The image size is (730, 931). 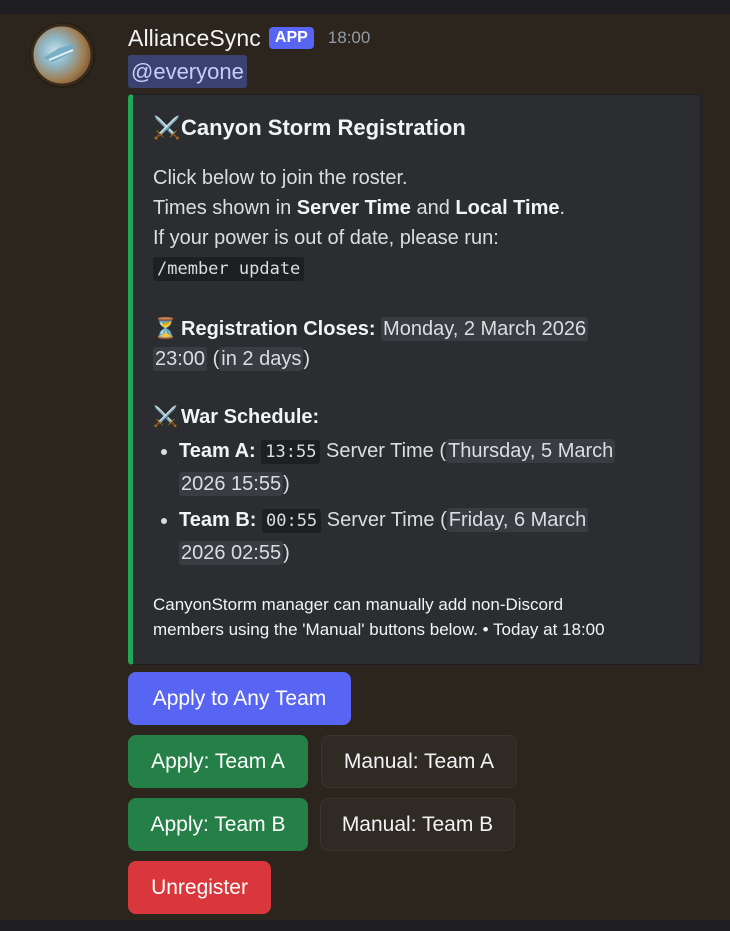 I want to click on apply-any-team-button: Apply to Any Team, so click(x=239, y=698).